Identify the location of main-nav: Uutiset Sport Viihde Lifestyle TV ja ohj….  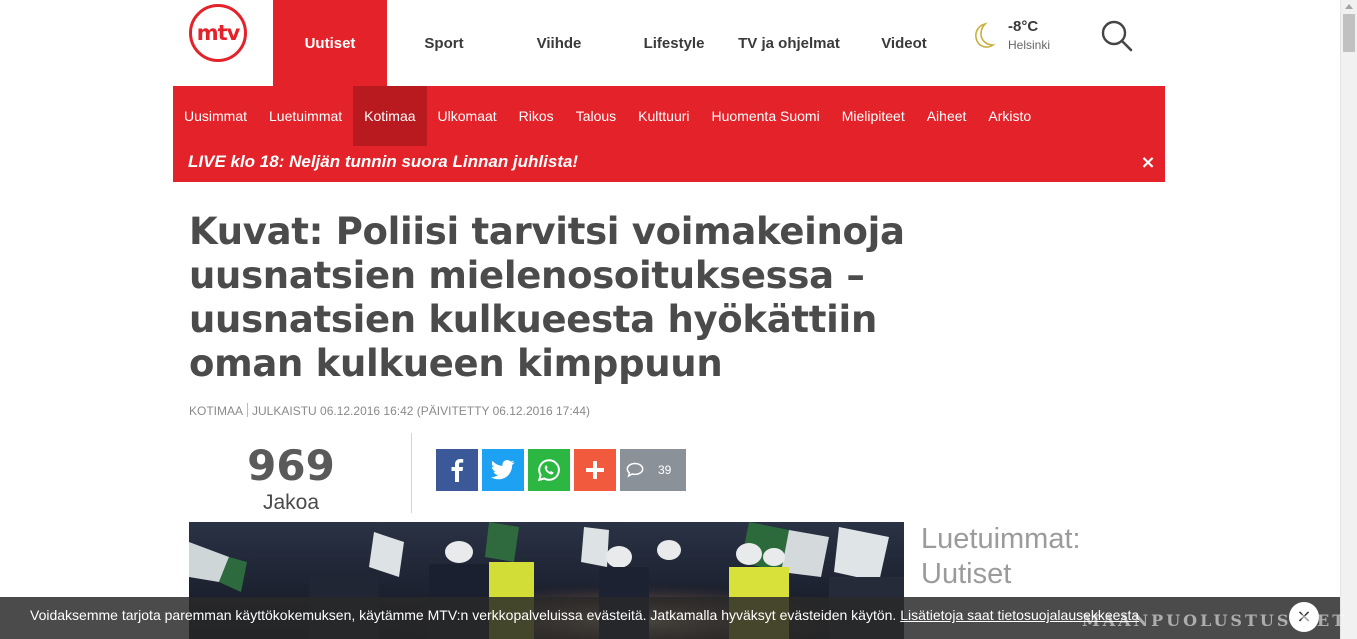
(617, 43).